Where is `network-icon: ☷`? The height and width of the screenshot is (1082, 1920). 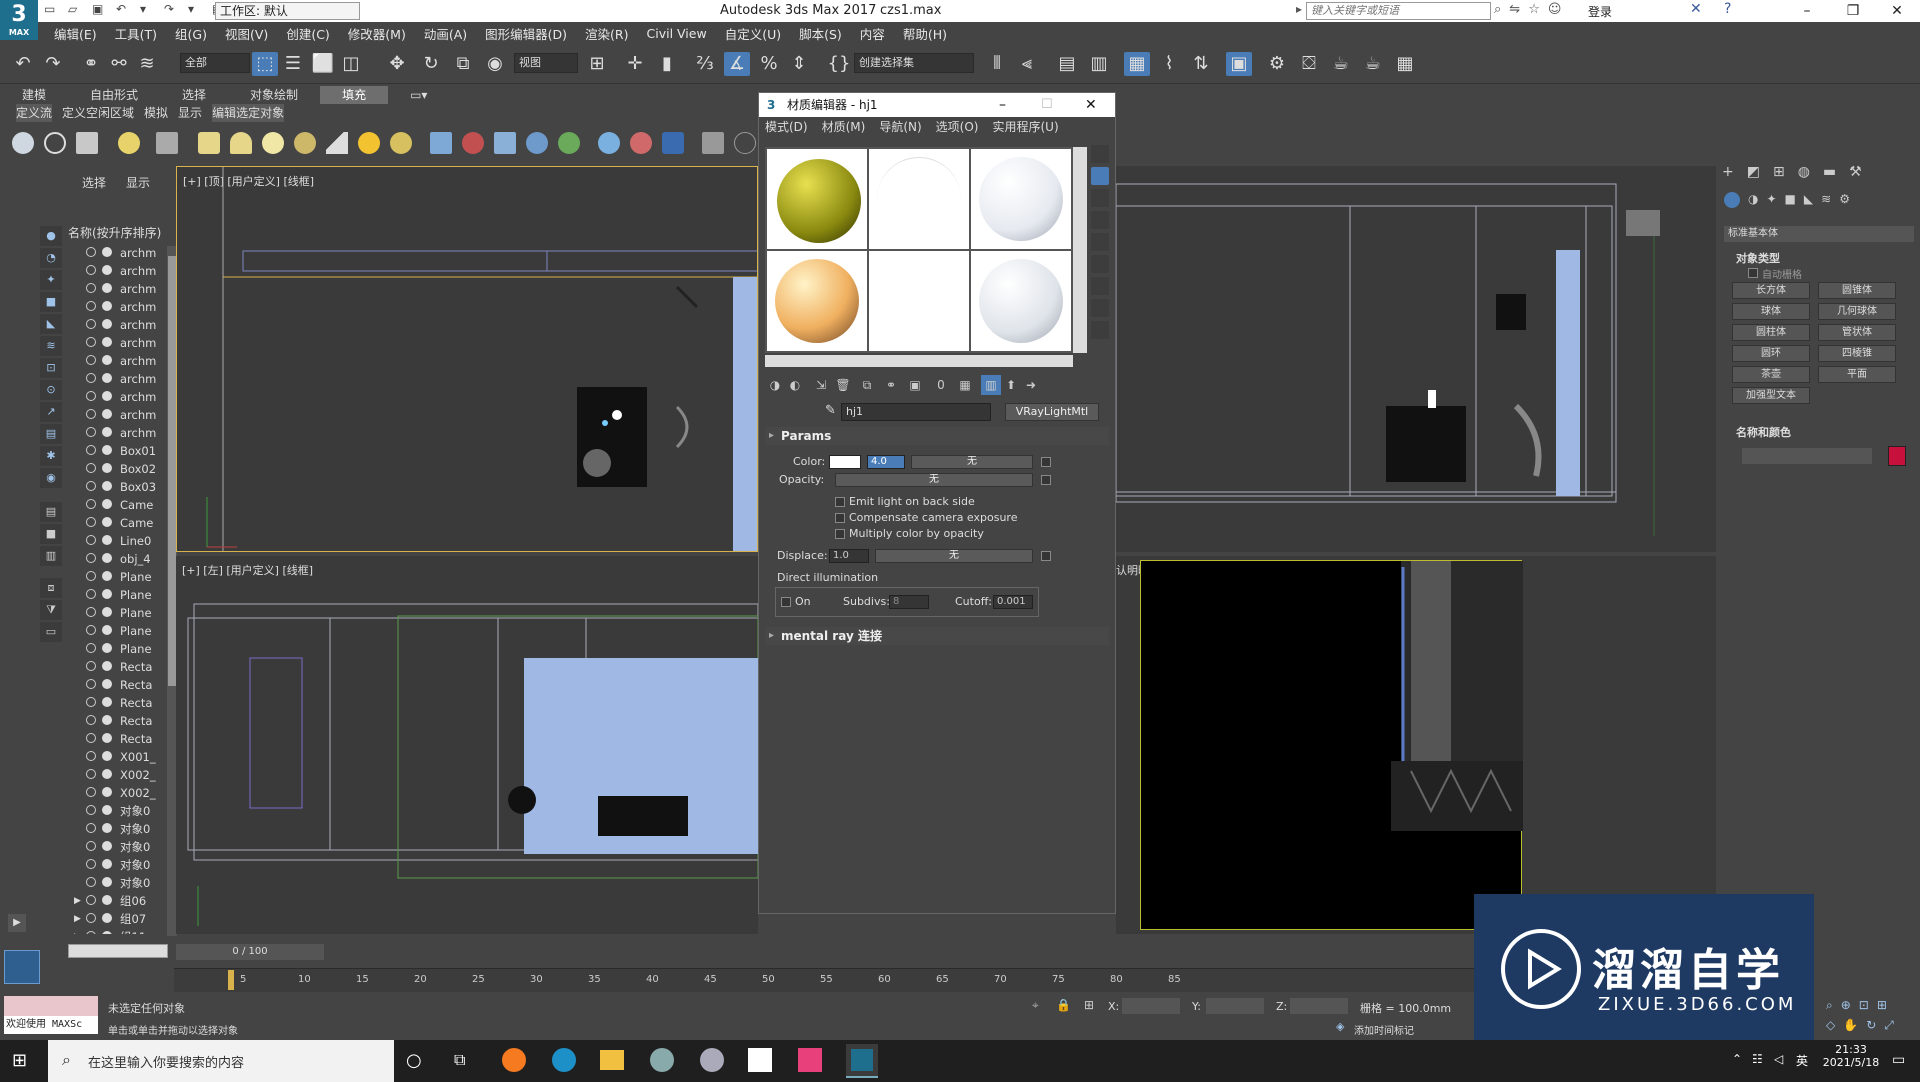
network-icon: ☷ is located at coordinates (1757, 1059).